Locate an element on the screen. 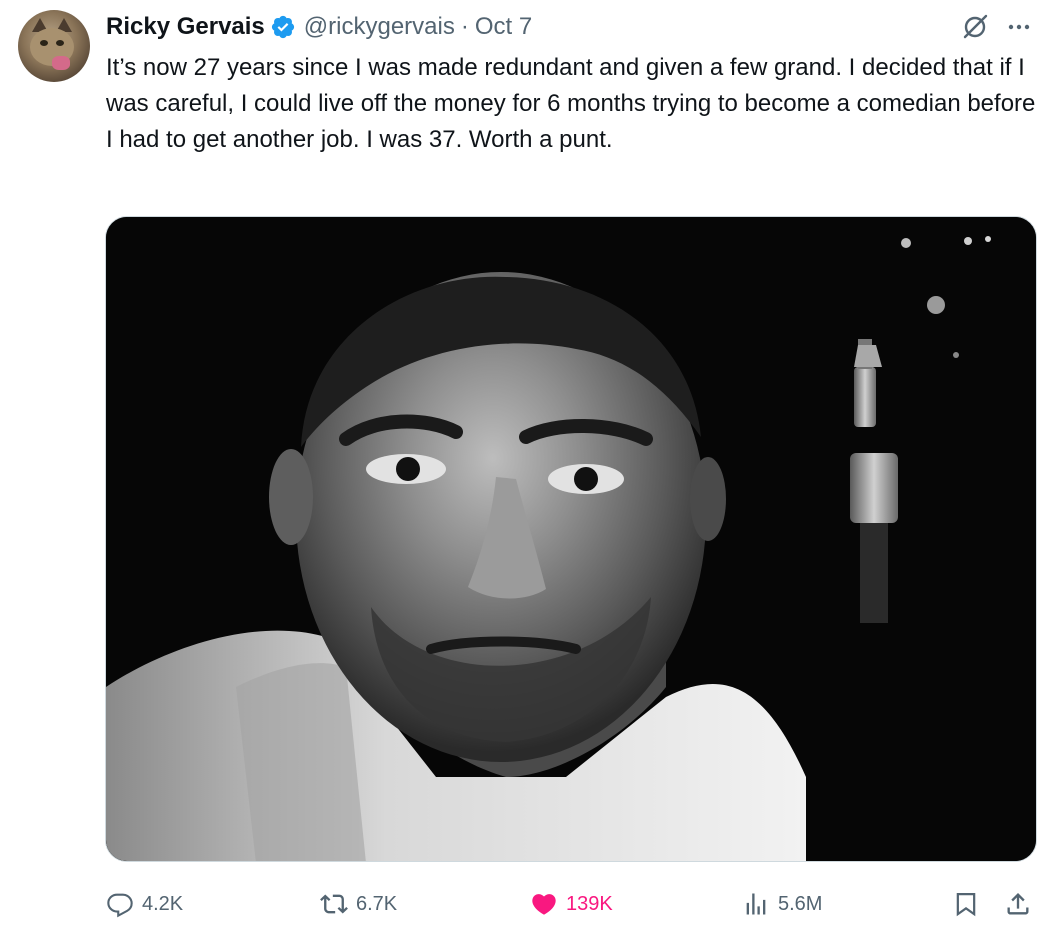 The height and width of the screenshot is (938, 1056). grok-icon is located at coordinates (975, 27).